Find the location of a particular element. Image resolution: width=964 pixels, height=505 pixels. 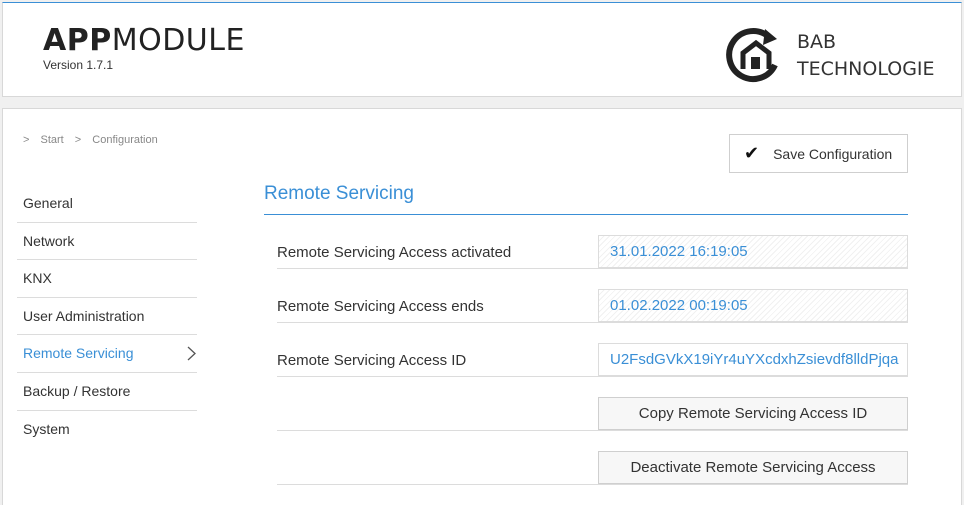

checkmark-icon: ✔ is located at coordinates (752, 153).